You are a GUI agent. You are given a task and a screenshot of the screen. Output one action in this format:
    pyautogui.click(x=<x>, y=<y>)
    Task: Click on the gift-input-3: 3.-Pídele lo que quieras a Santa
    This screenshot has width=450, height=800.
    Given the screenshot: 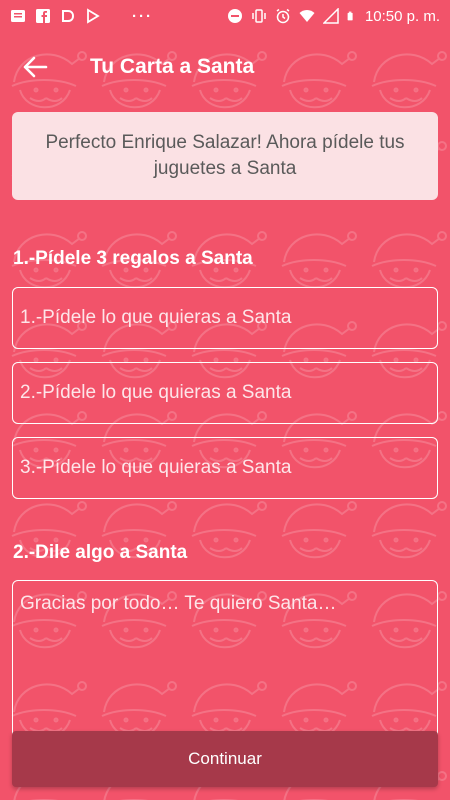 What is the action you would take?
    pyautogui.click(x=225, y=468)
    